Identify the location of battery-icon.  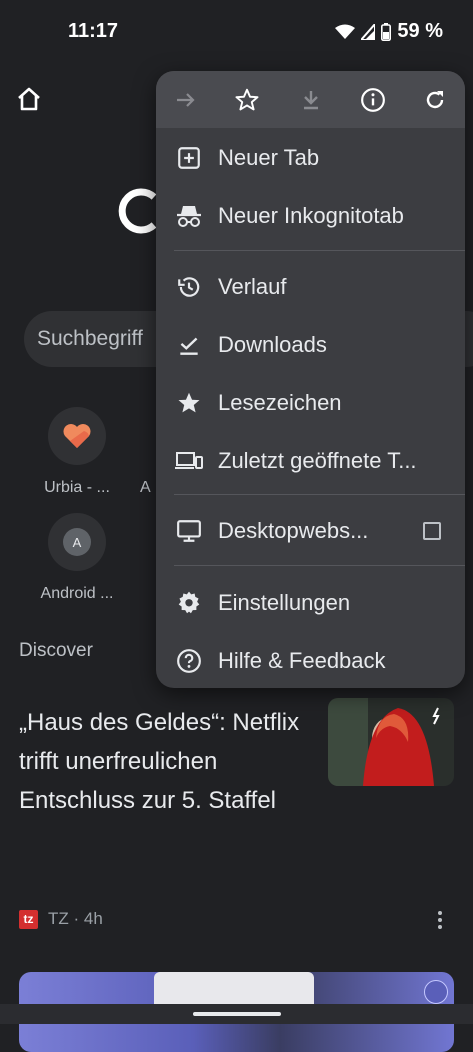
(386, 31).